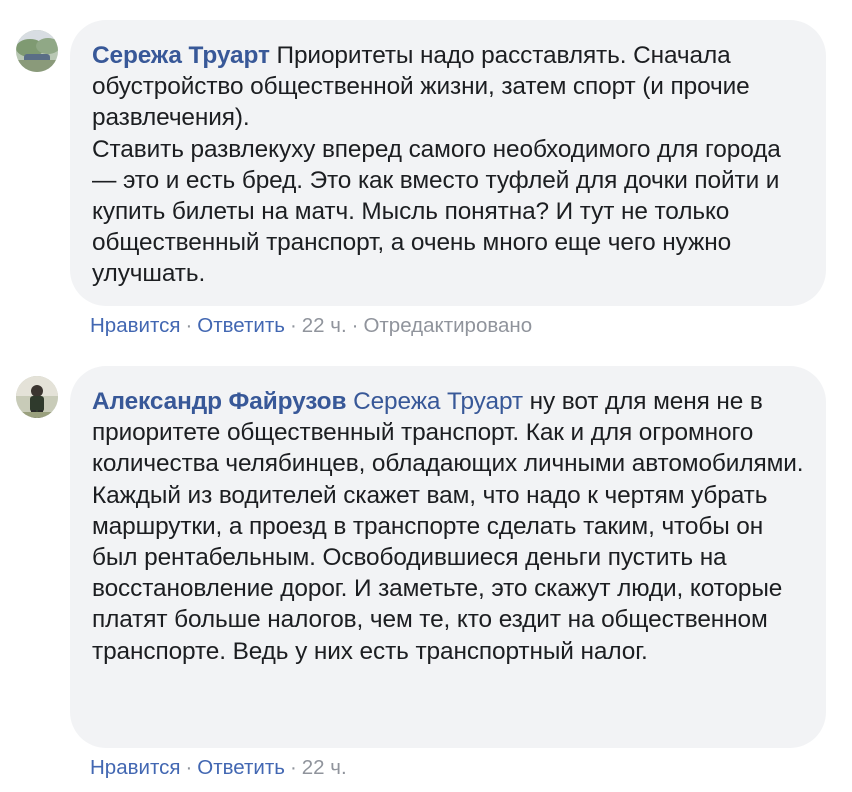  What do you see at coordinates (181, 55) in the screenshot?
I see `comment-author-link: Сережа Труарт` at bounding box center [181, 55].